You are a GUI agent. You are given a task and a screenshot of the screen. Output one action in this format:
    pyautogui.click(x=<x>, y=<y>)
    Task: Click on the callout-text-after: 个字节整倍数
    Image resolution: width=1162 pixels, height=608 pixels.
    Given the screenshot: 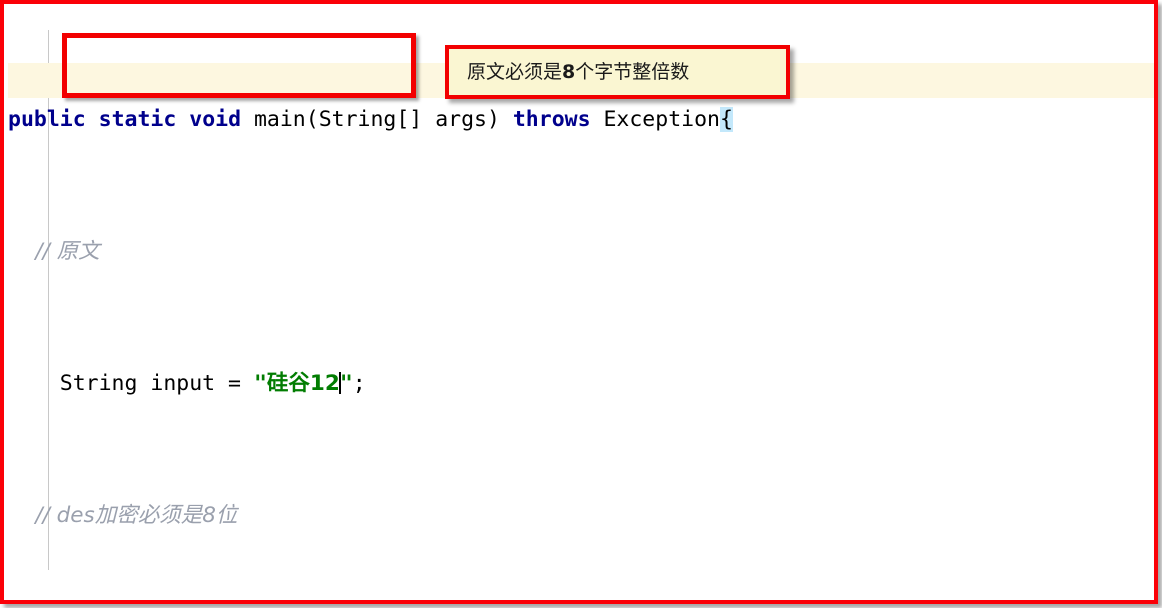 What is the action you would take?
    pyautogui.click(x=632, y=72)
    